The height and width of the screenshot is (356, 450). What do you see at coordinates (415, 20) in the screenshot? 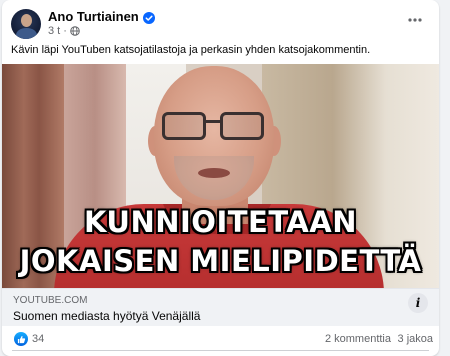
I see `more-options-icon` at bounding box center [415, 20].